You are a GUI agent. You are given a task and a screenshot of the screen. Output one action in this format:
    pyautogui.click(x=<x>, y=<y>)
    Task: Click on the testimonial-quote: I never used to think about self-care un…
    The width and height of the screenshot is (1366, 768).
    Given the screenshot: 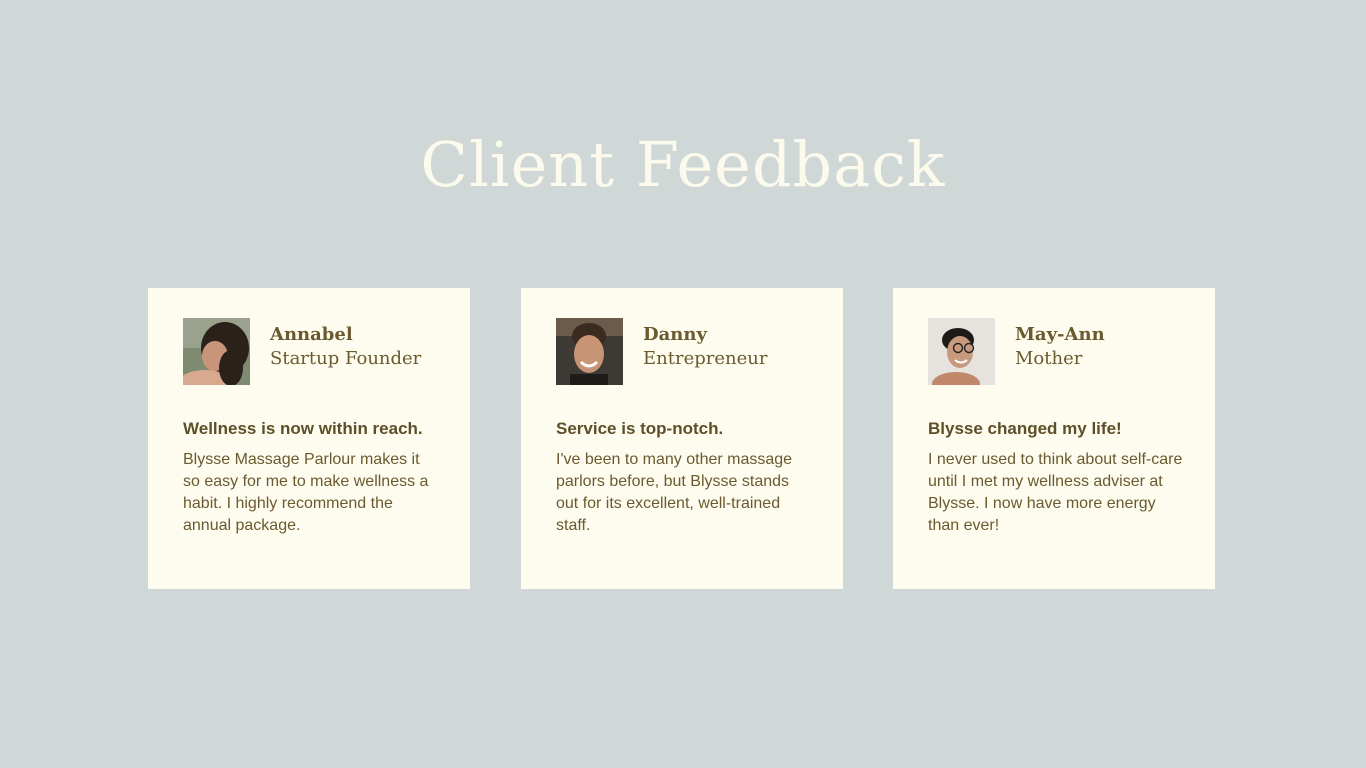 What is the action you would take?
    pyautogui.click(x=1055, y=492)
    